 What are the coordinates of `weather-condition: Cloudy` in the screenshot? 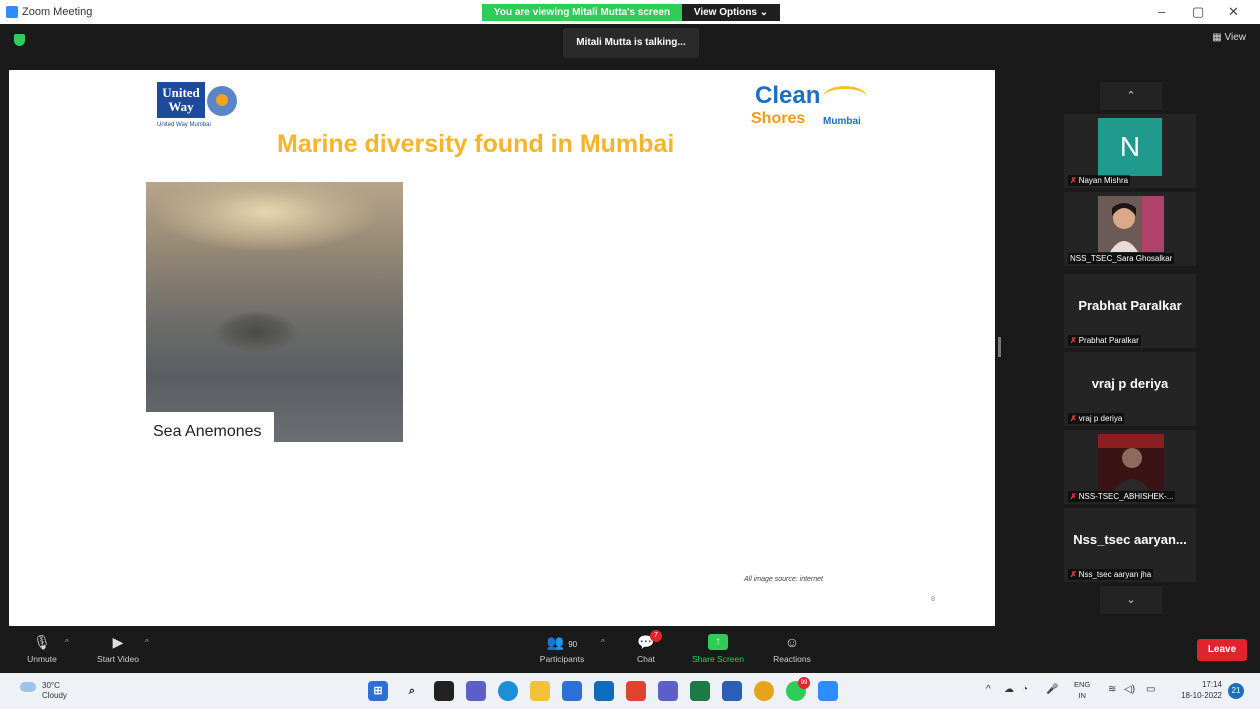 It's located at (54, 695).